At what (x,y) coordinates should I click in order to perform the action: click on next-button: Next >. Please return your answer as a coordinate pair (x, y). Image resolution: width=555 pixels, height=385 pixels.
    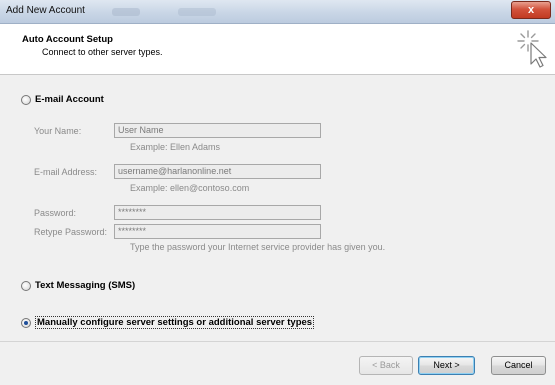
    Looking at the image, I should click on (446, 365).